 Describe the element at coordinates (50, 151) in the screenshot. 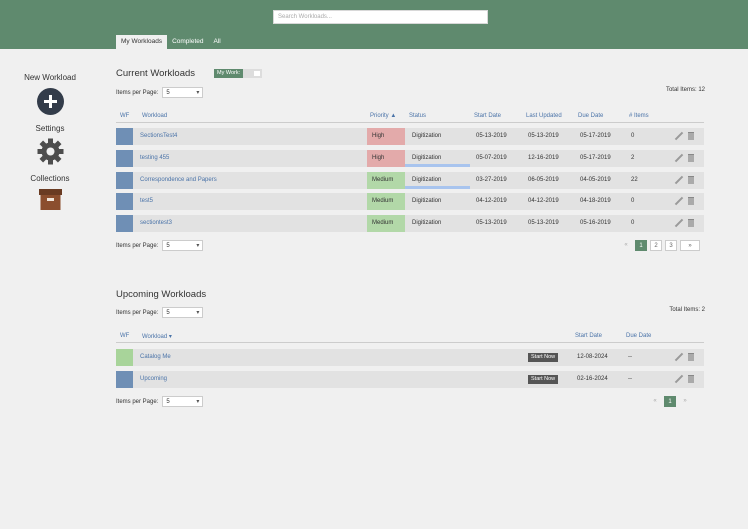

I see `gear-icon` at that location.